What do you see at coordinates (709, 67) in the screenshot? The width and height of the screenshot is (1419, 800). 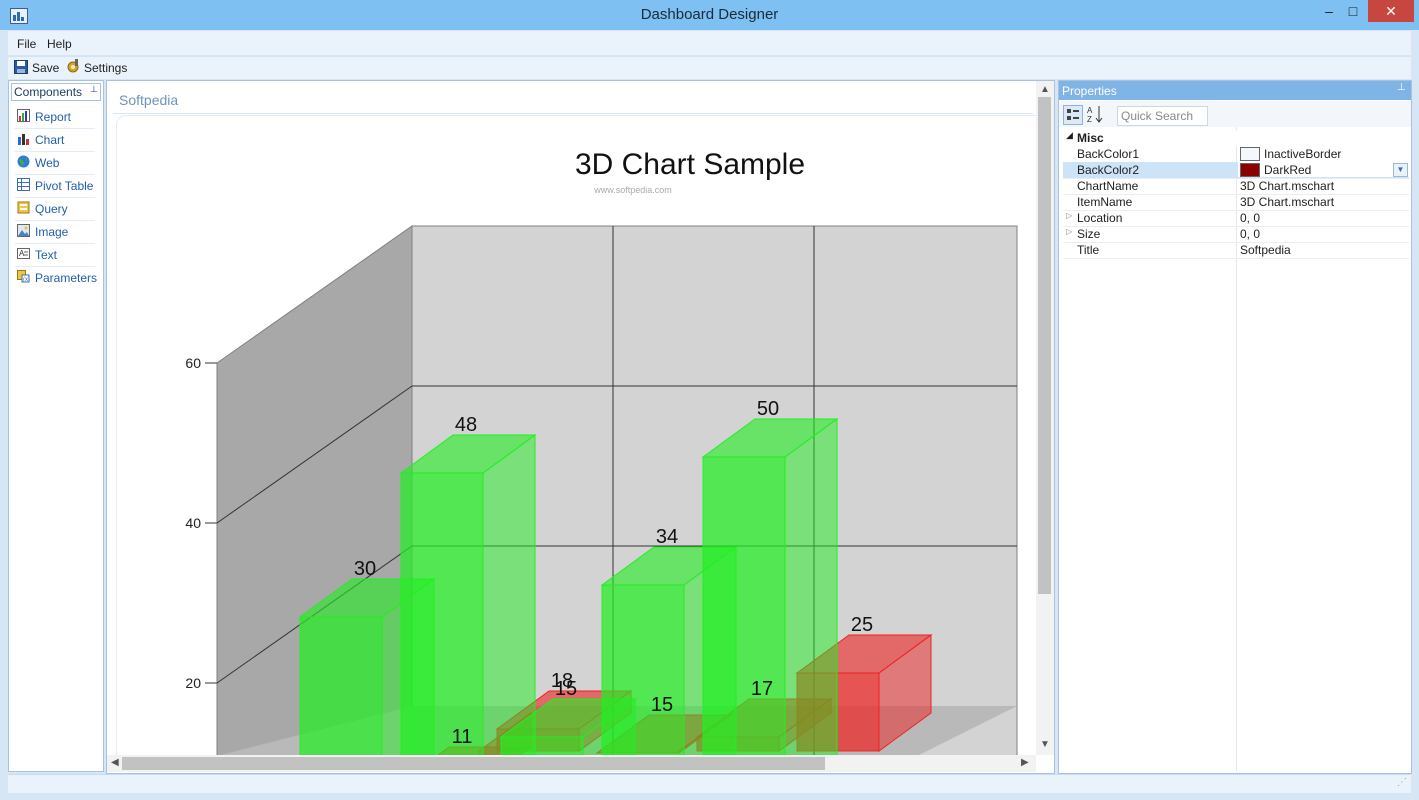 I see `toolbar` at bounding box center [709, 67].